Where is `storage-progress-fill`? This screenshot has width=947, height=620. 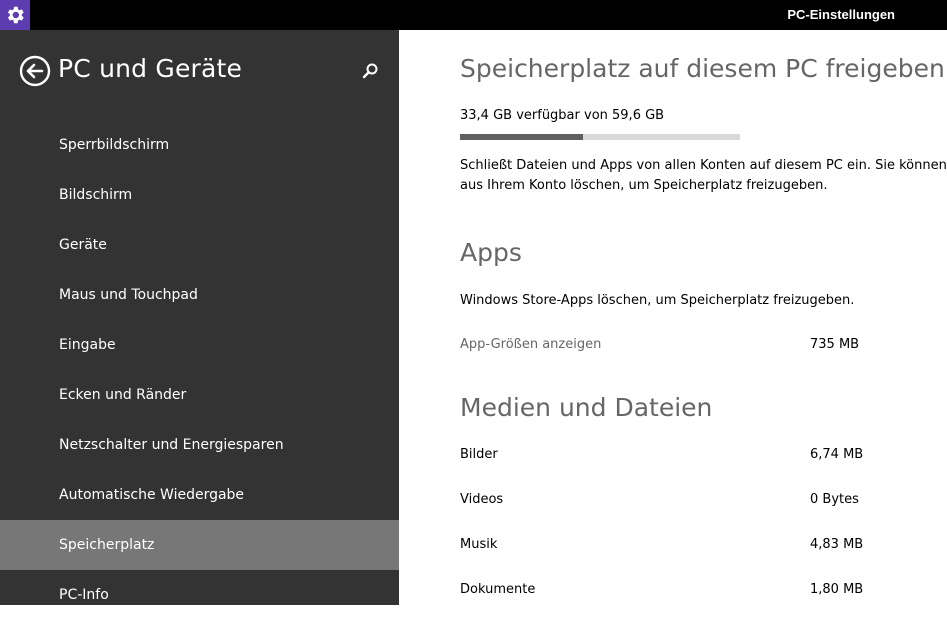
storage-progress-fill is located at coordinates (522, 137).